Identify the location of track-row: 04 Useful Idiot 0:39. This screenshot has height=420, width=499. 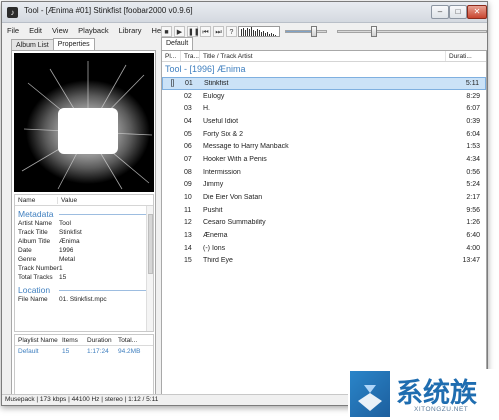
(324, 121).